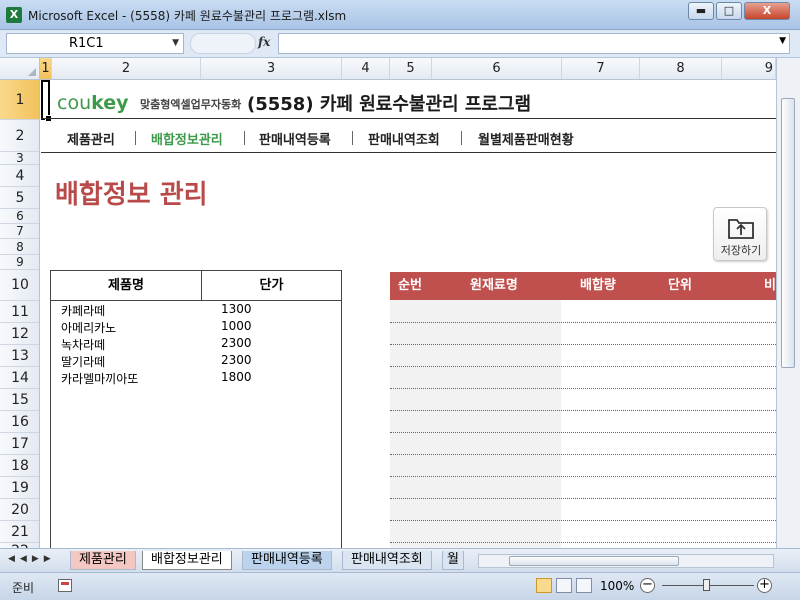  I want to click on nav-item-sales-inquiry: 판매내역조회, so click(404, 138).